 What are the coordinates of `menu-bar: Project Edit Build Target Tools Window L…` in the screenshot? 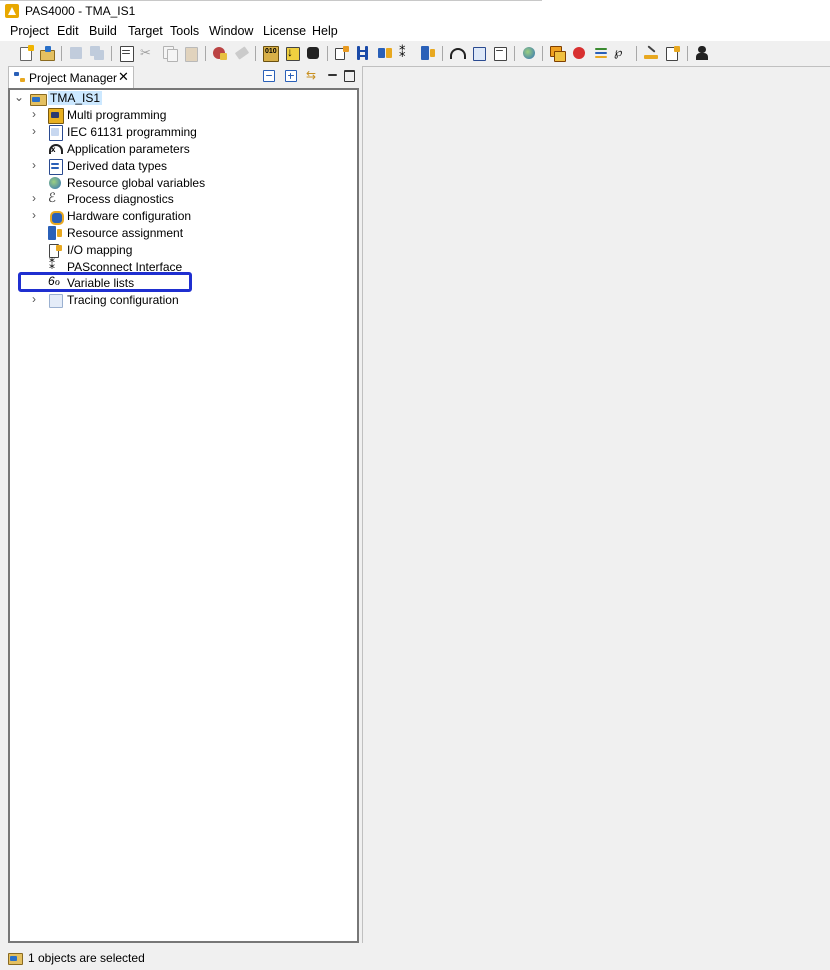 It's located at (415, 31).